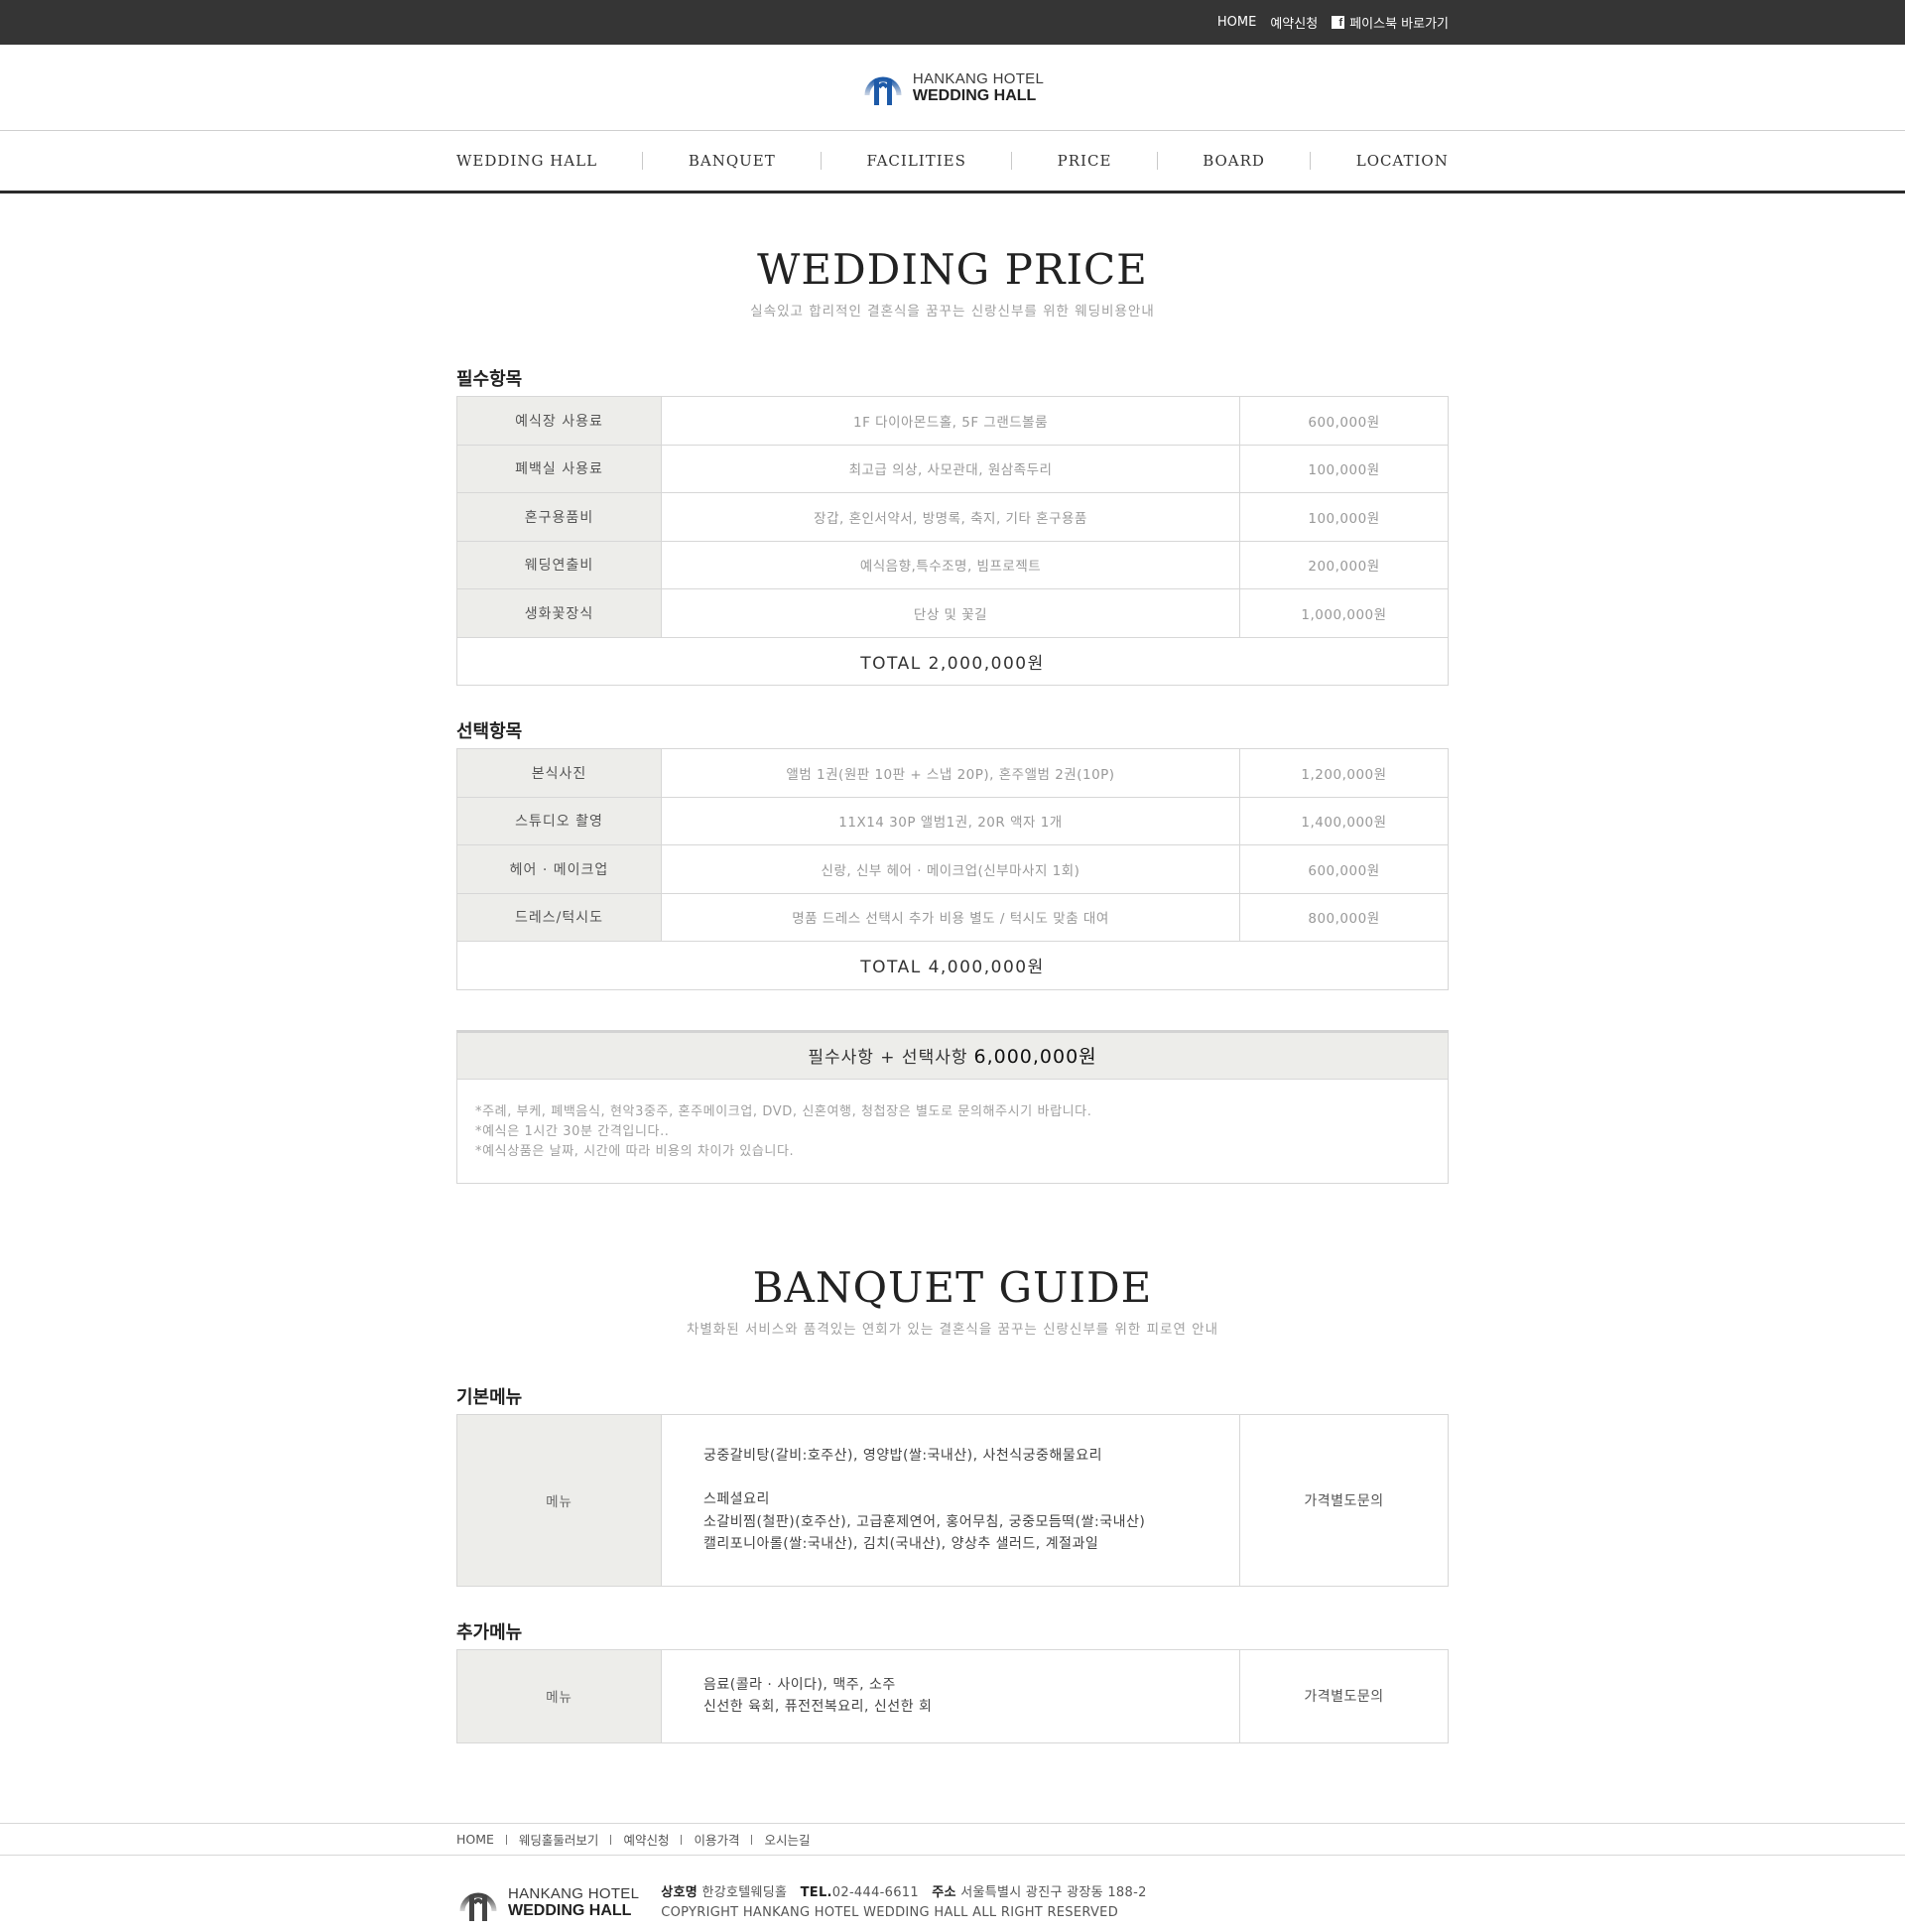  What do you see at coordinates (559, 469) in the screenshot?
I see `row-label: 폐백실 사용료` at bounding box center [559, 469].